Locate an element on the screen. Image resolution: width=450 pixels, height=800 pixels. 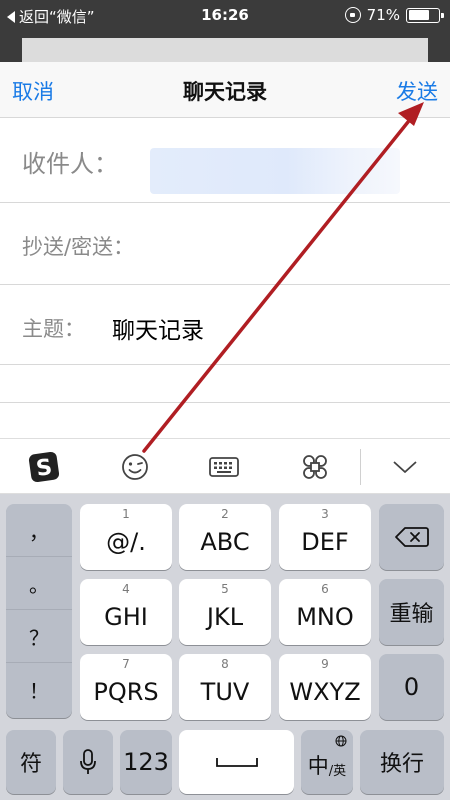
key-3: 3 DEF is located at coordinates (325, 537).